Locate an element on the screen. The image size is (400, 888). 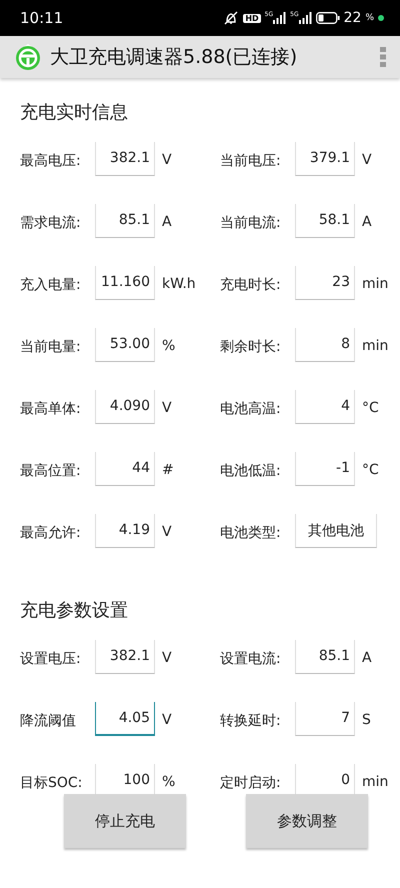
value-field: 53.00 is located at coordinates (125, 345).